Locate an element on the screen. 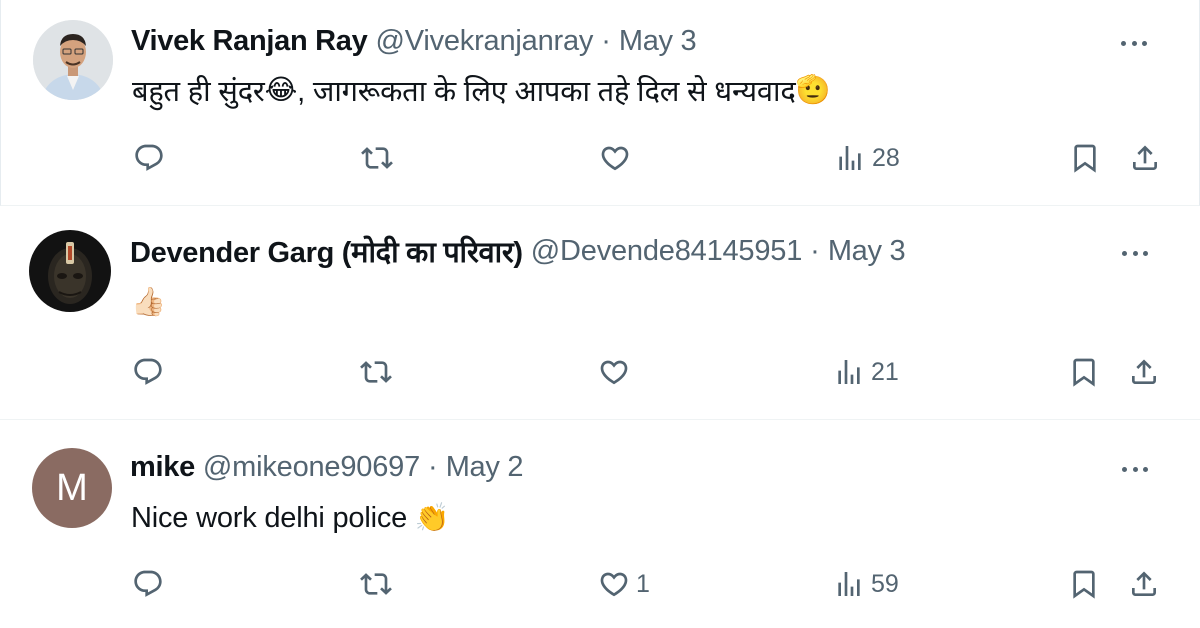  tweet-header: mike @mikeone90697 · May 2 is located at coordinates (326, 467).